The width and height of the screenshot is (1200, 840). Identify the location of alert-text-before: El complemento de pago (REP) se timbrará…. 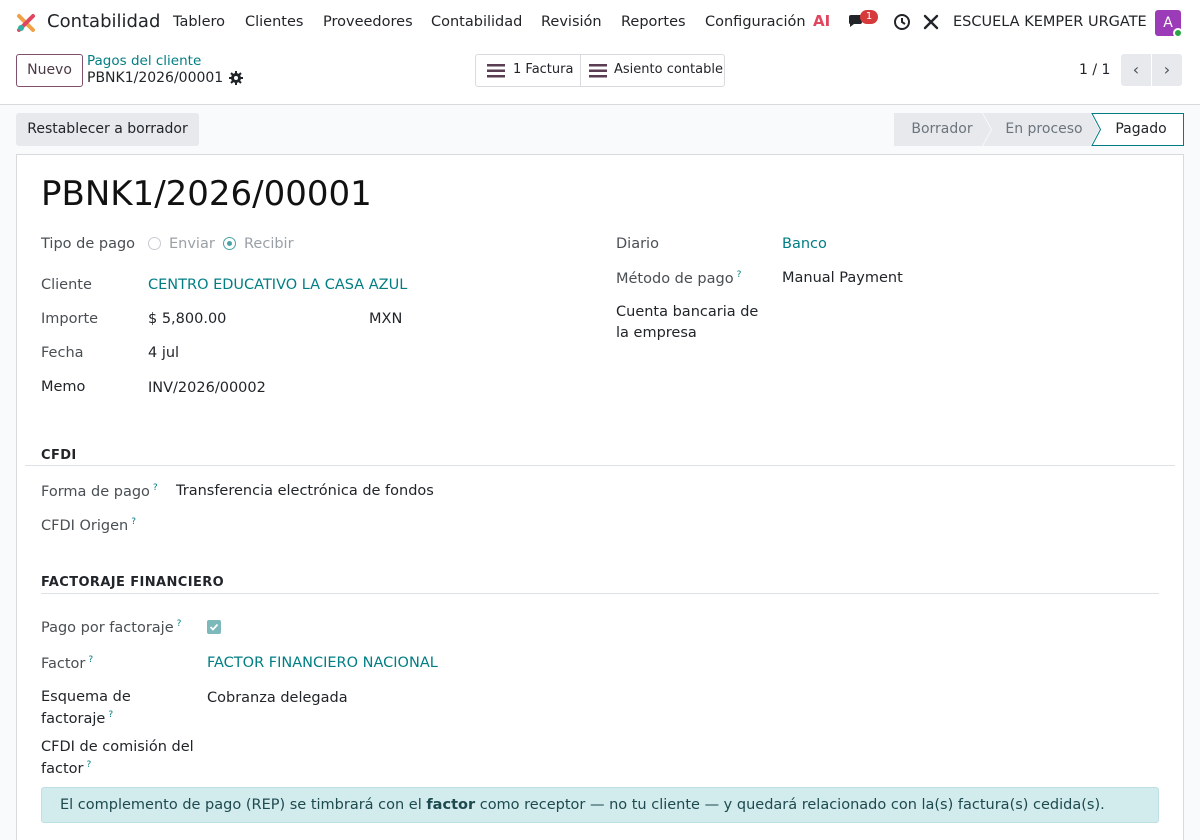
(243, 805).